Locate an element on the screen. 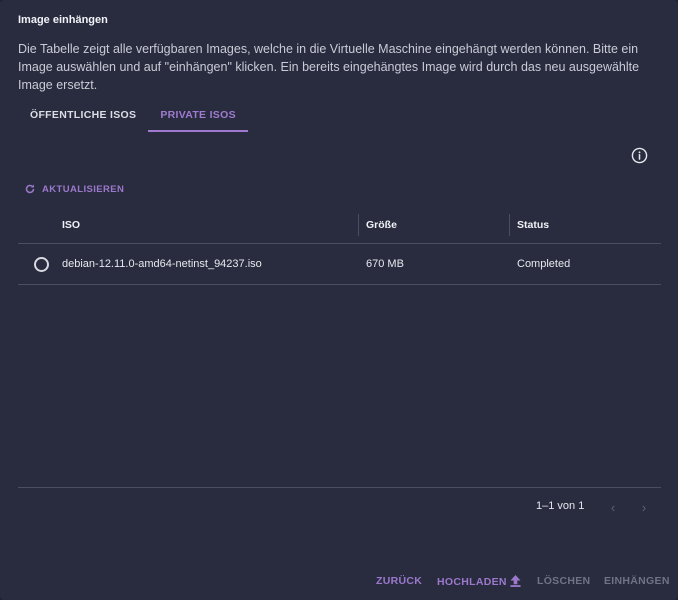 This screenshot has height=600, width=678. dialog-title: Image einhängen is located at coordinates (63, 20).